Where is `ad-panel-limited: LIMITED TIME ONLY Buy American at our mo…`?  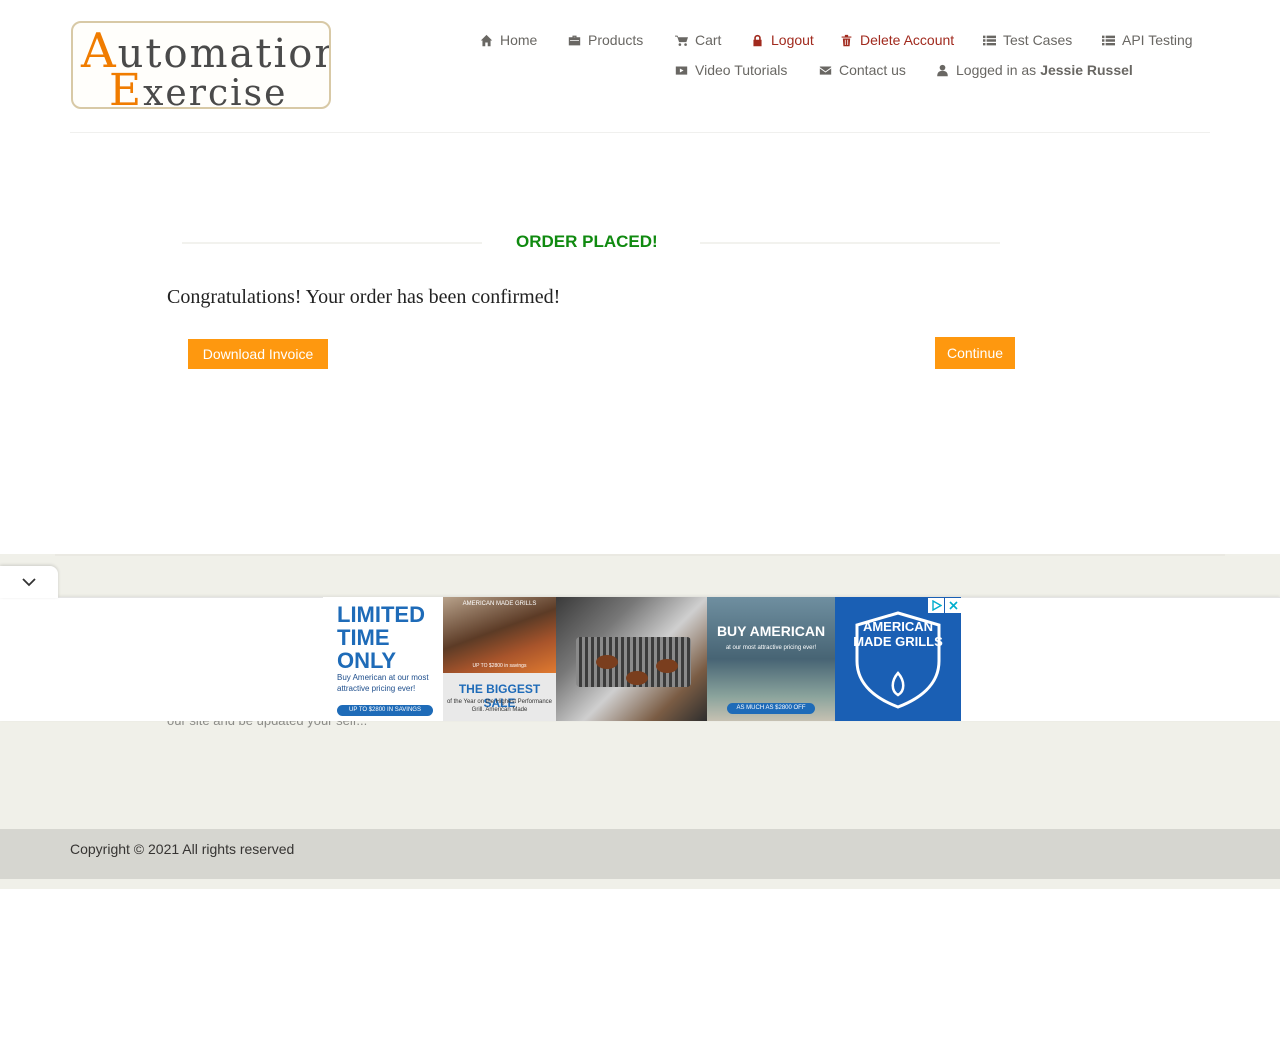
ad-panel-limited: LIMITED TIME ONLY Buy American at our mo… is located at coordinates (383, 659).